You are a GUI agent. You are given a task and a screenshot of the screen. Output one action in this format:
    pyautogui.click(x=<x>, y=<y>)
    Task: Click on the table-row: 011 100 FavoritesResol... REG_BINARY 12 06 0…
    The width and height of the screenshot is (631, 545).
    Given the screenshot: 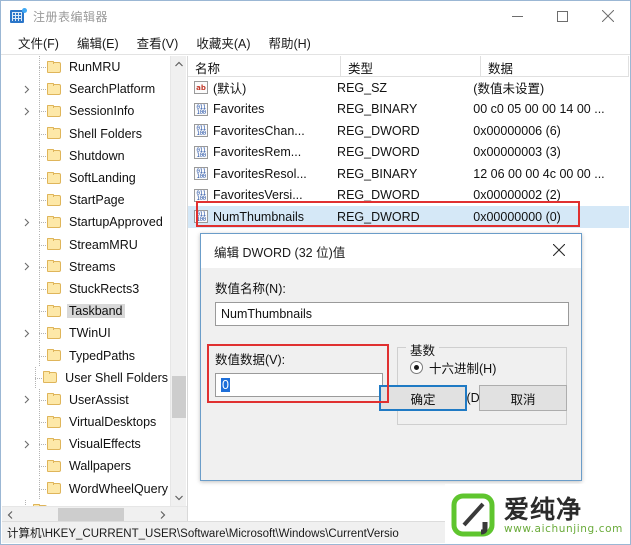 What is the action you would take?
    pyautogui.click(x=408, y=174)
    